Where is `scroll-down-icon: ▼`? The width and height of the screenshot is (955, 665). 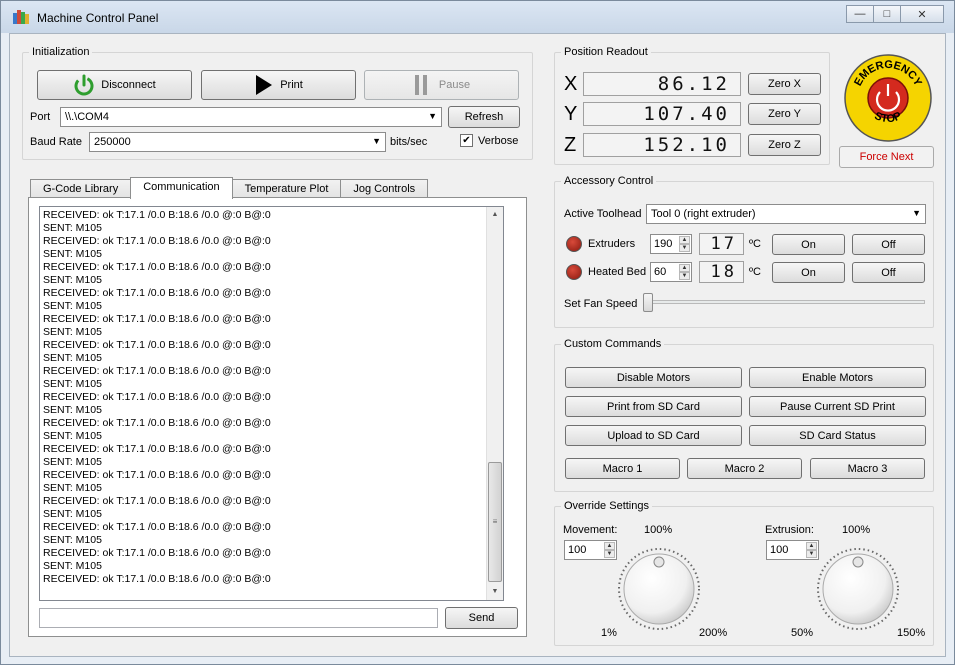 scroll-down-icon: ▼ is located at coordinates (495, 592).